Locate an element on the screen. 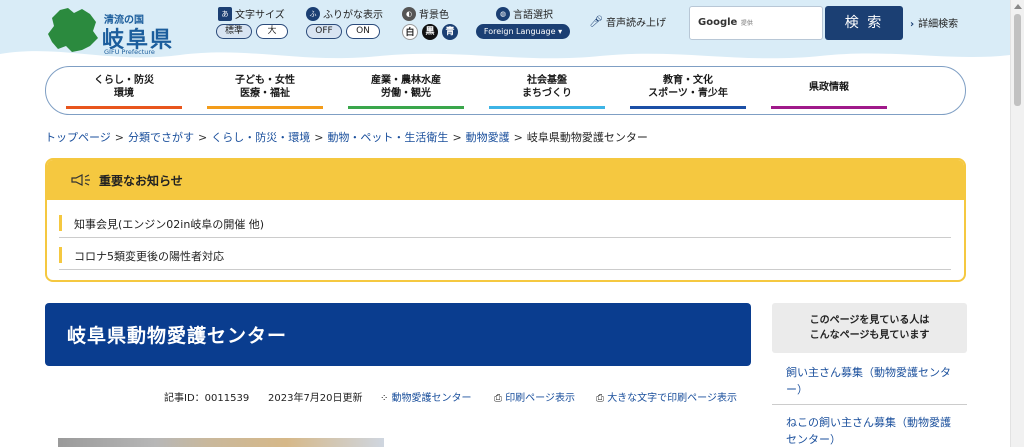 This screenshot has width=1024, height=447. page-scrollbar is located at coordinates (1017, 223).